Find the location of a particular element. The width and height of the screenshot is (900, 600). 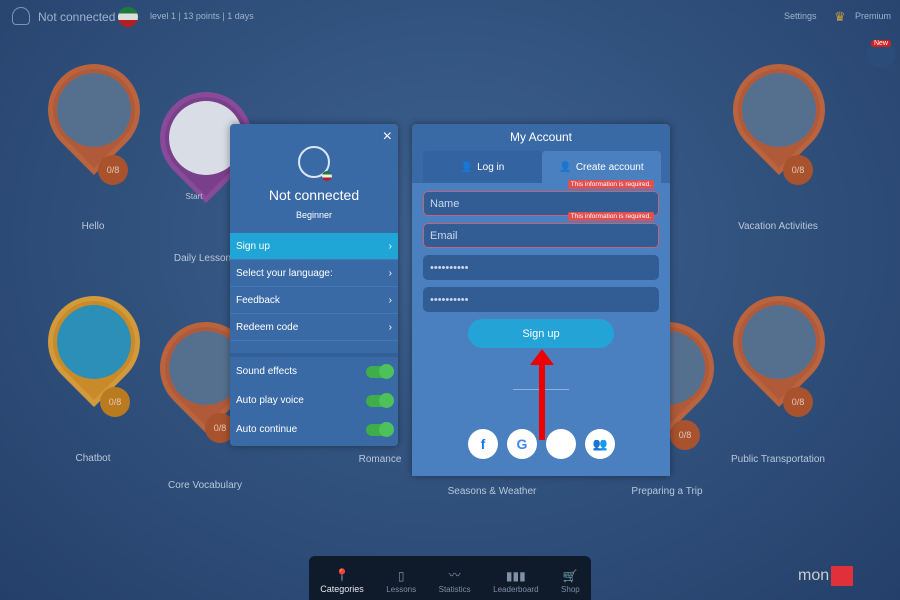

email-error: This information is required. is located at coordinates (610, 216).